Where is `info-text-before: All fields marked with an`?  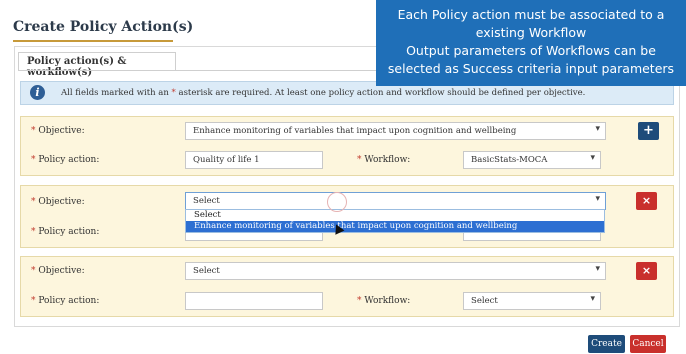
info-text-before: All fields marked with an is located at coordinates (116, 93).